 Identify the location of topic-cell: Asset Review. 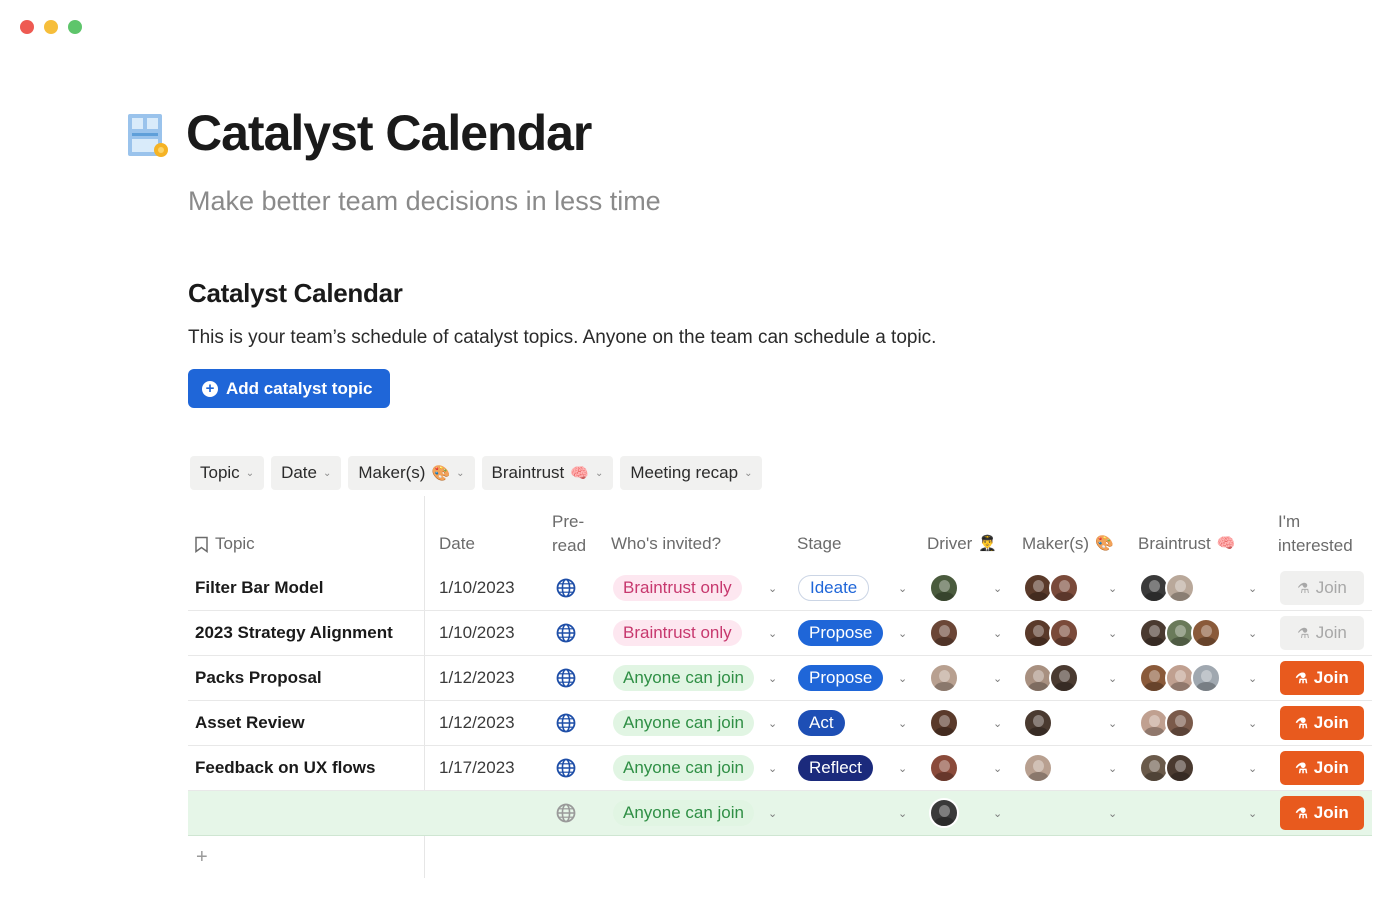
(250, 723).